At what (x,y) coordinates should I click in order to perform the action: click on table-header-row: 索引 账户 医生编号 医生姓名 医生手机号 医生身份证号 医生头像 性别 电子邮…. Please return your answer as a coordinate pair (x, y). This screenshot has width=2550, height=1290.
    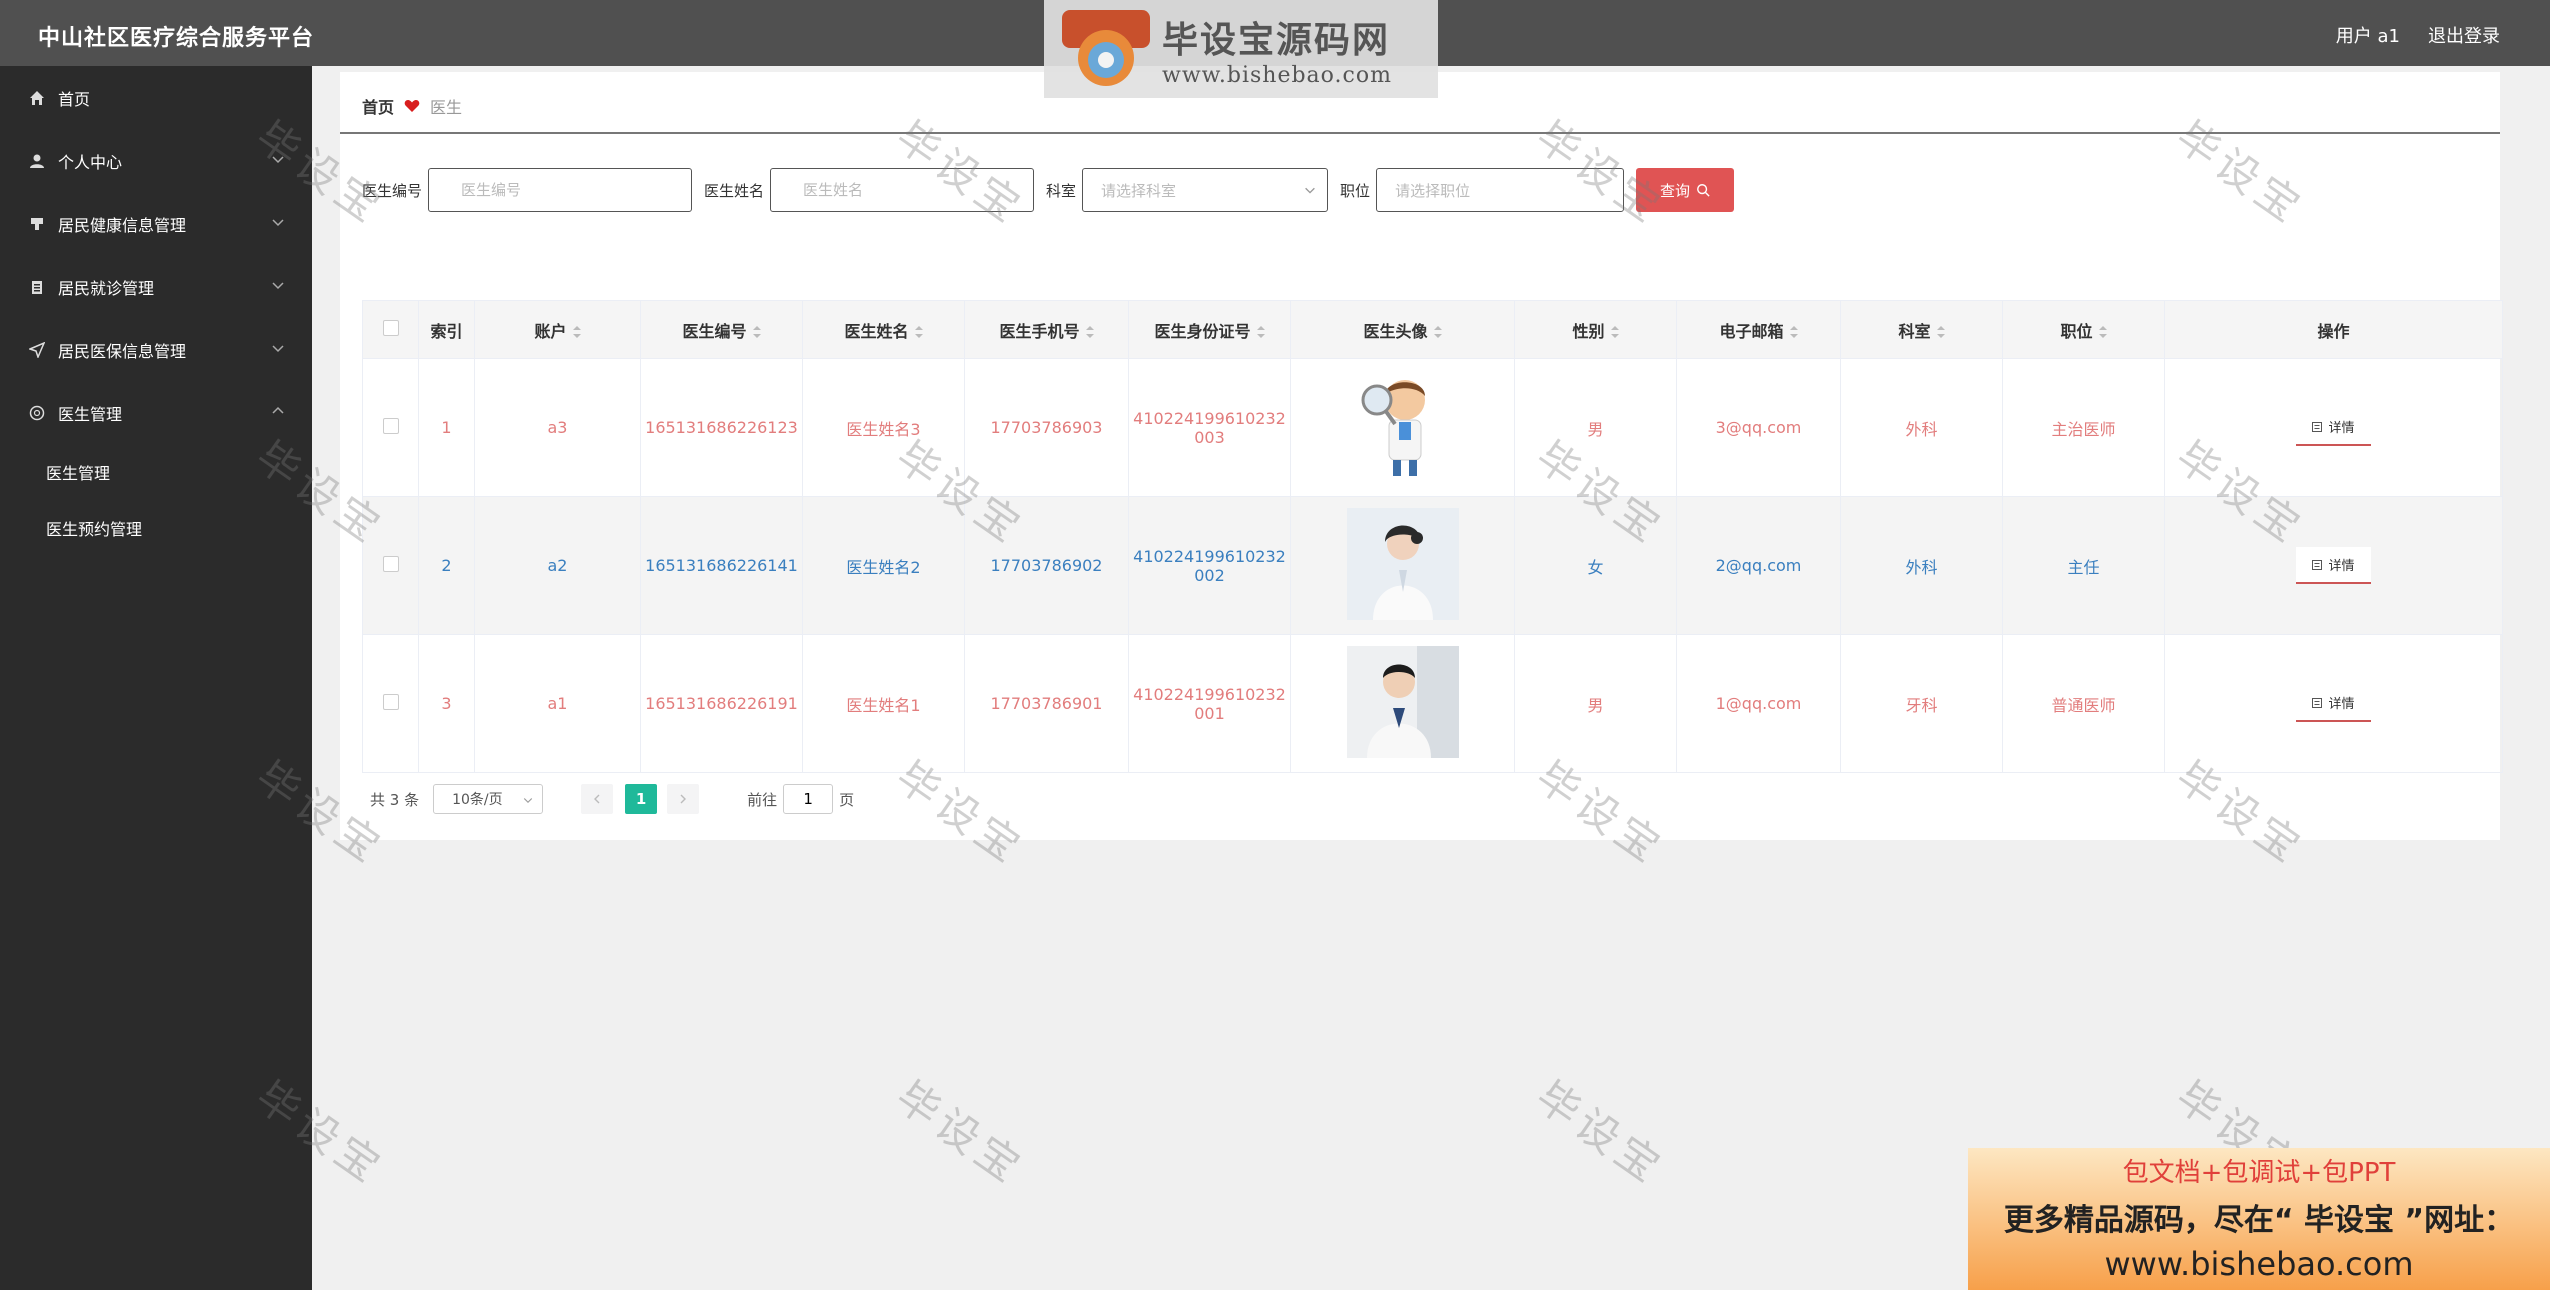
    Looking at the image, I should click on (1432, 329).